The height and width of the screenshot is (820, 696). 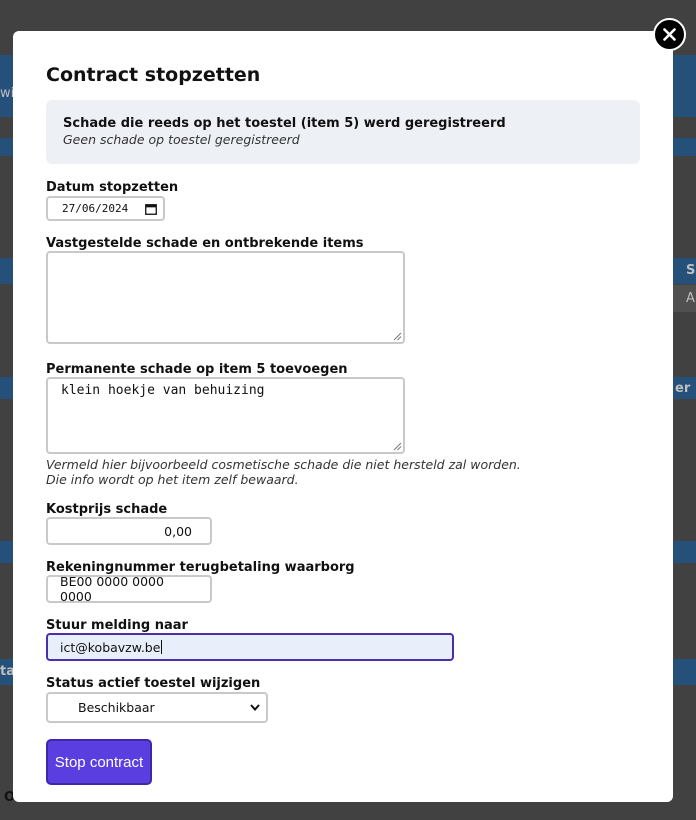 I want to click on iban-label: Rekeningnummer terugbetaling waarborg, so click(x=200, y=567).